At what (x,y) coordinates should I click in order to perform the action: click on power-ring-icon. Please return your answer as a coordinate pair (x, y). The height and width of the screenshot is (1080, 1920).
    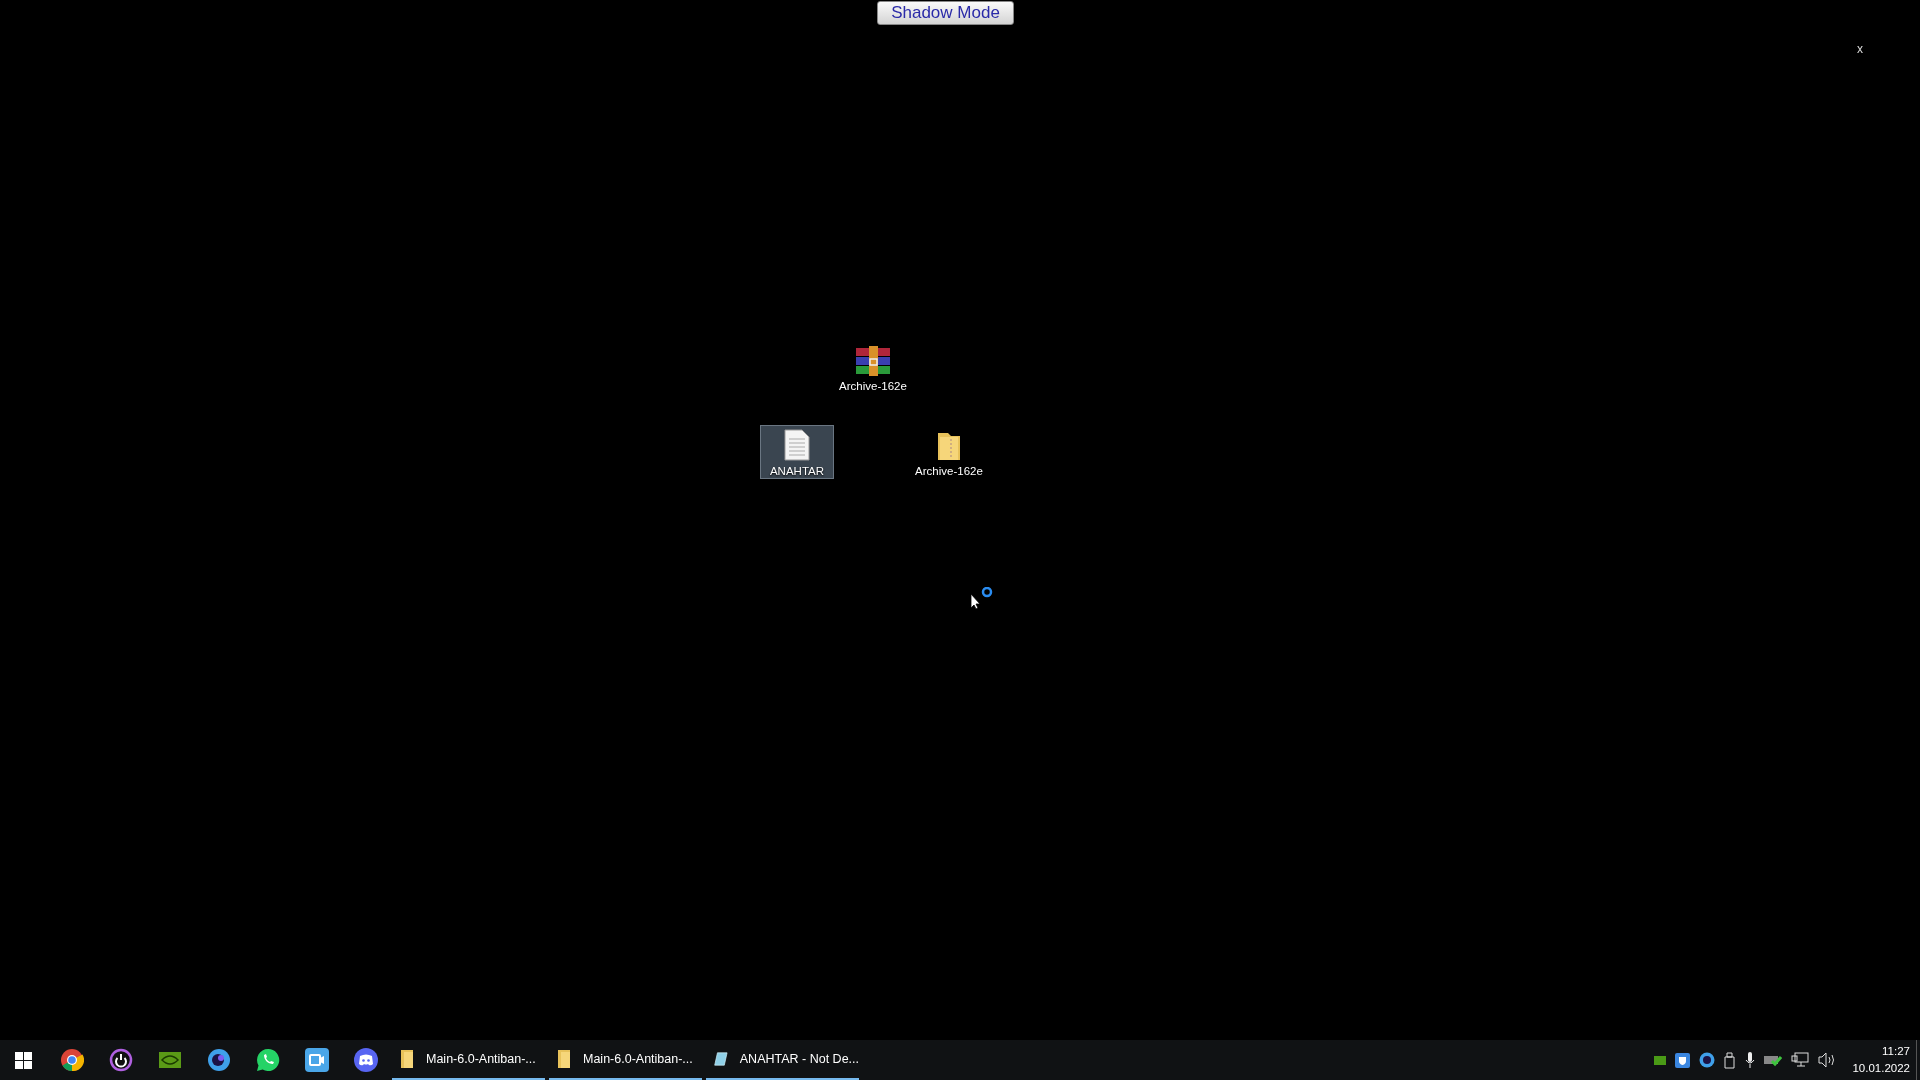
    Looking at the image, I should click on (120, 1060).